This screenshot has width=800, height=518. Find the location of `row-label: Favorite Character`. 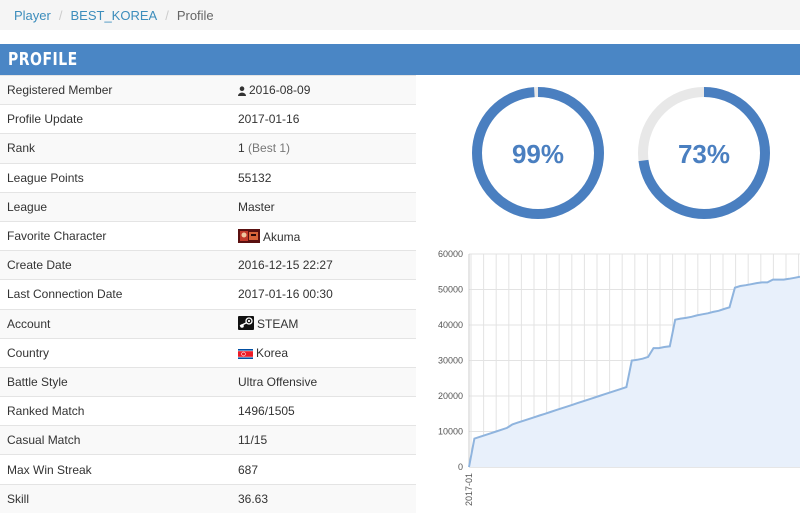

row-label: Favorite Character is located at coordinates (115, 235).